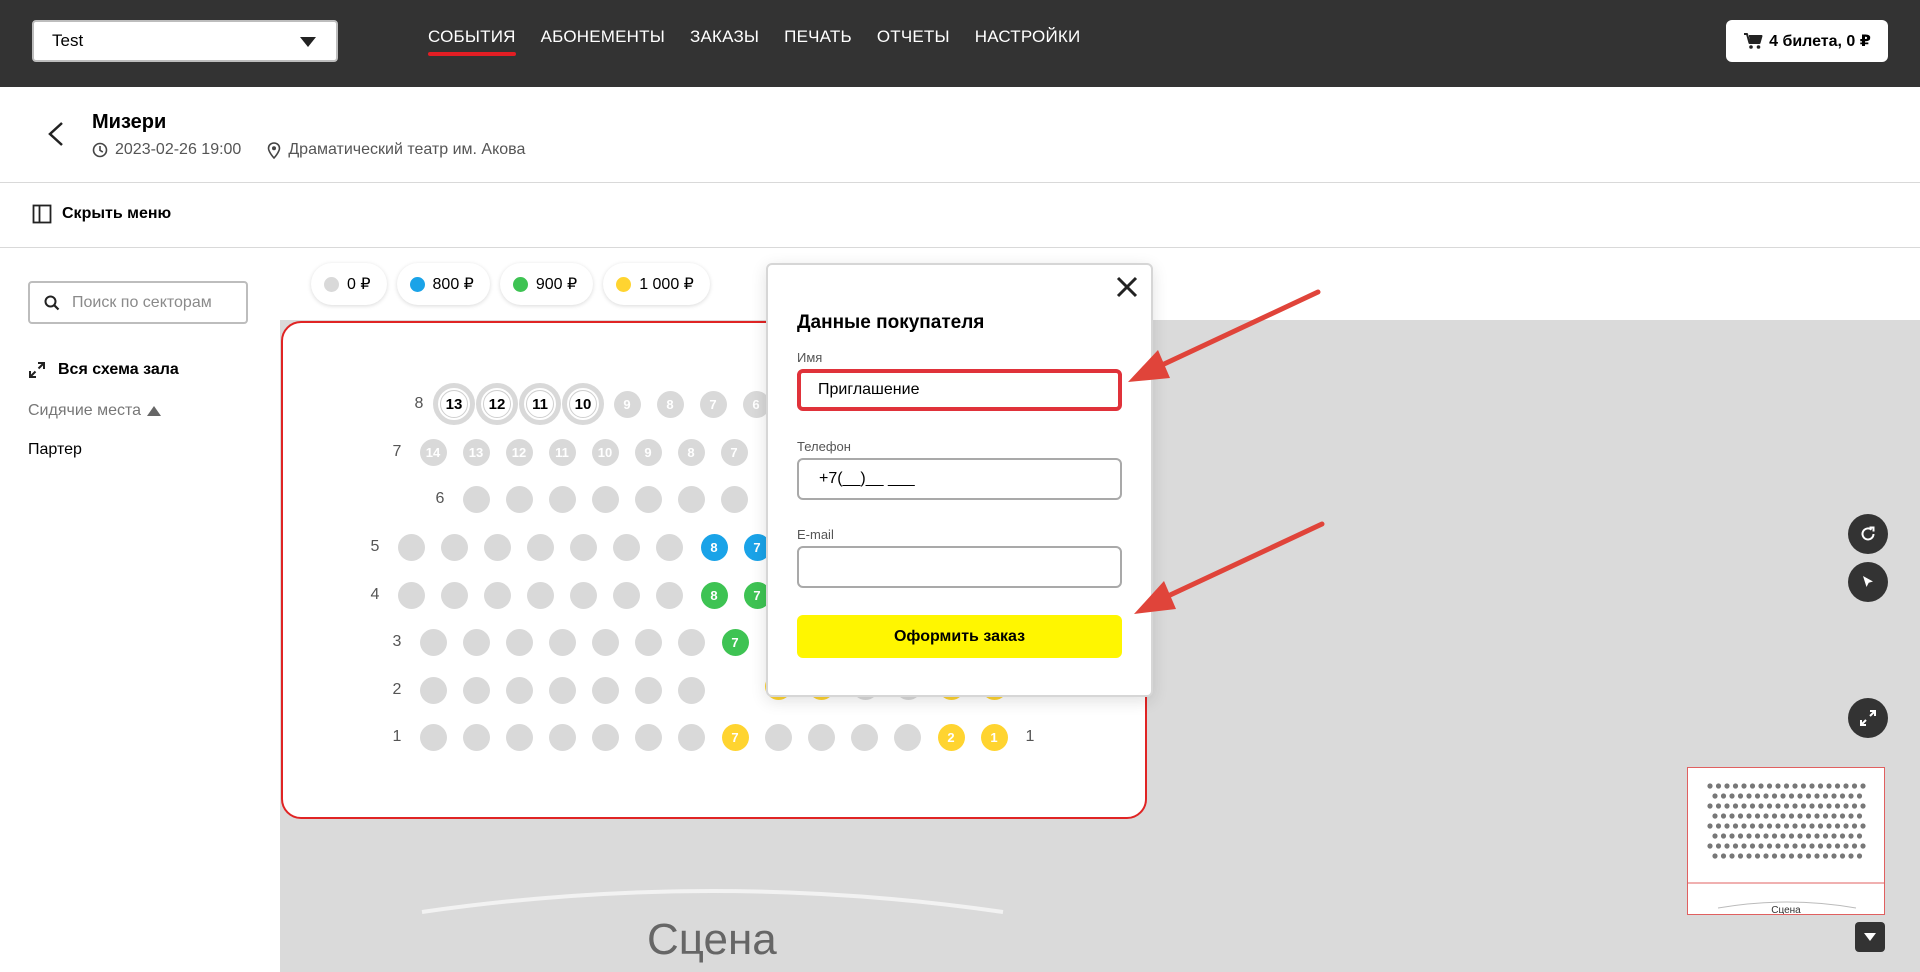 The image size is (1920, 972). Describe the element at coordinates (433, 452) in the screenshot. I see `seat: 14` at that location.